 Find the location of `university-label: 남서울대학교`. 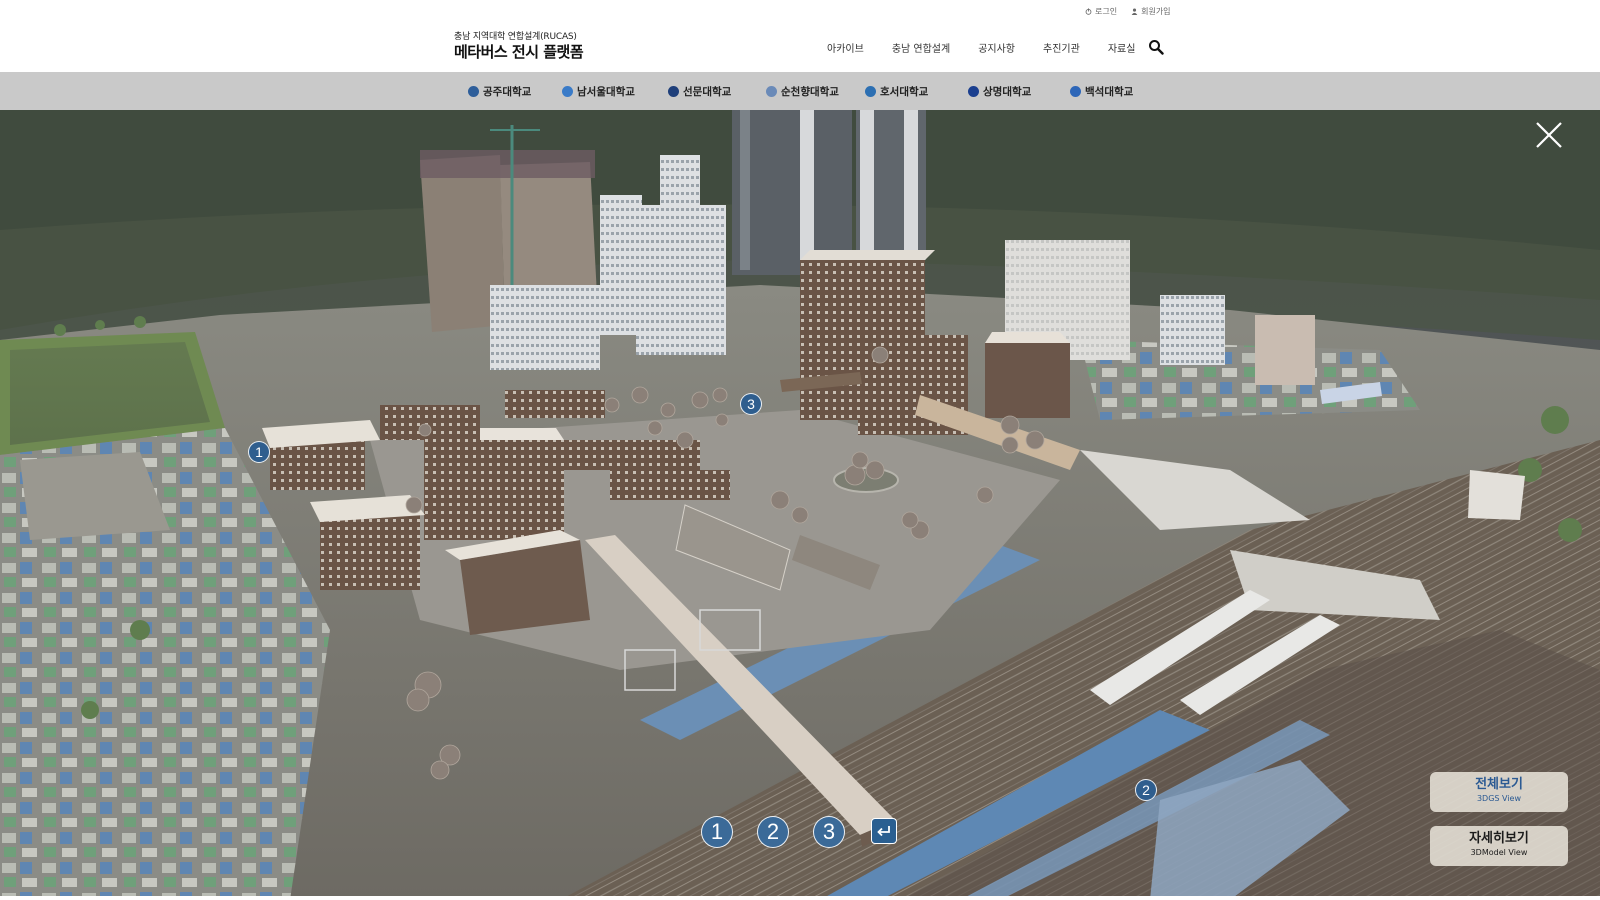

university-label: 남서울대학교 is located at coordinates (606, 91).